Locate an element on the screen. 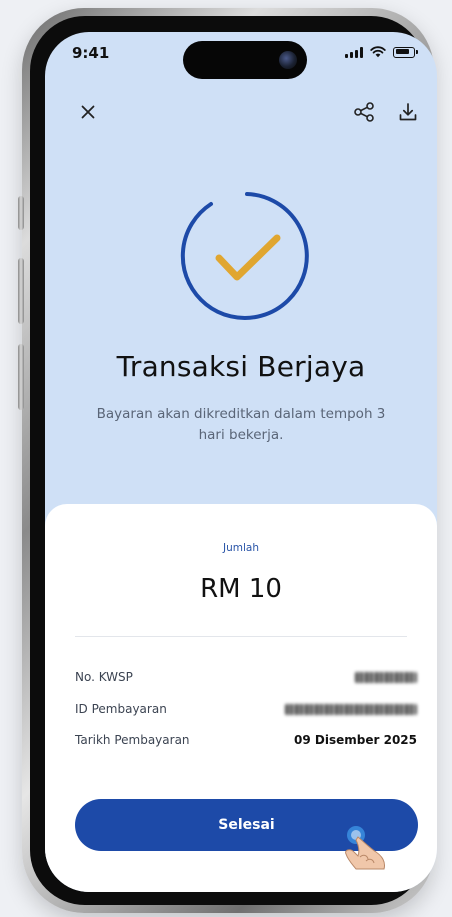 This screenshot has height=917, width=452. download-icon is located at coordinates (408, 112).